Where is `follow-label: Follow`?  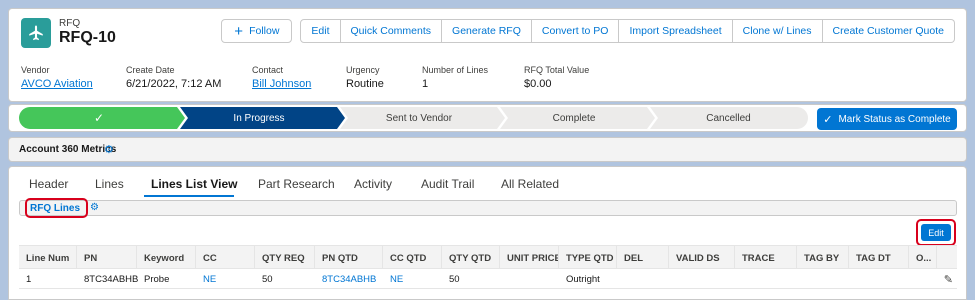 follow-label: Follow is located at coordinates (264, 31).